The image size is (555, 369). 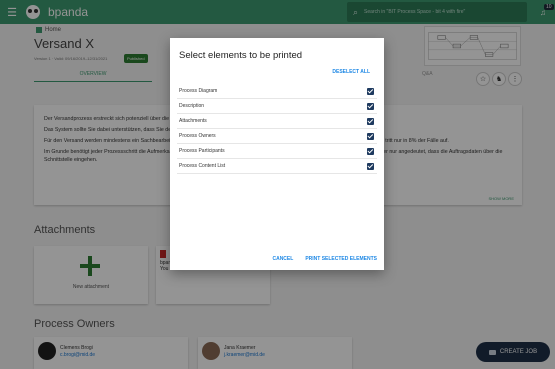 What do you see at coordinates (202, 166) in the screenshot?
I see `item-label: Process Content List` at bounding box center [202, 166].